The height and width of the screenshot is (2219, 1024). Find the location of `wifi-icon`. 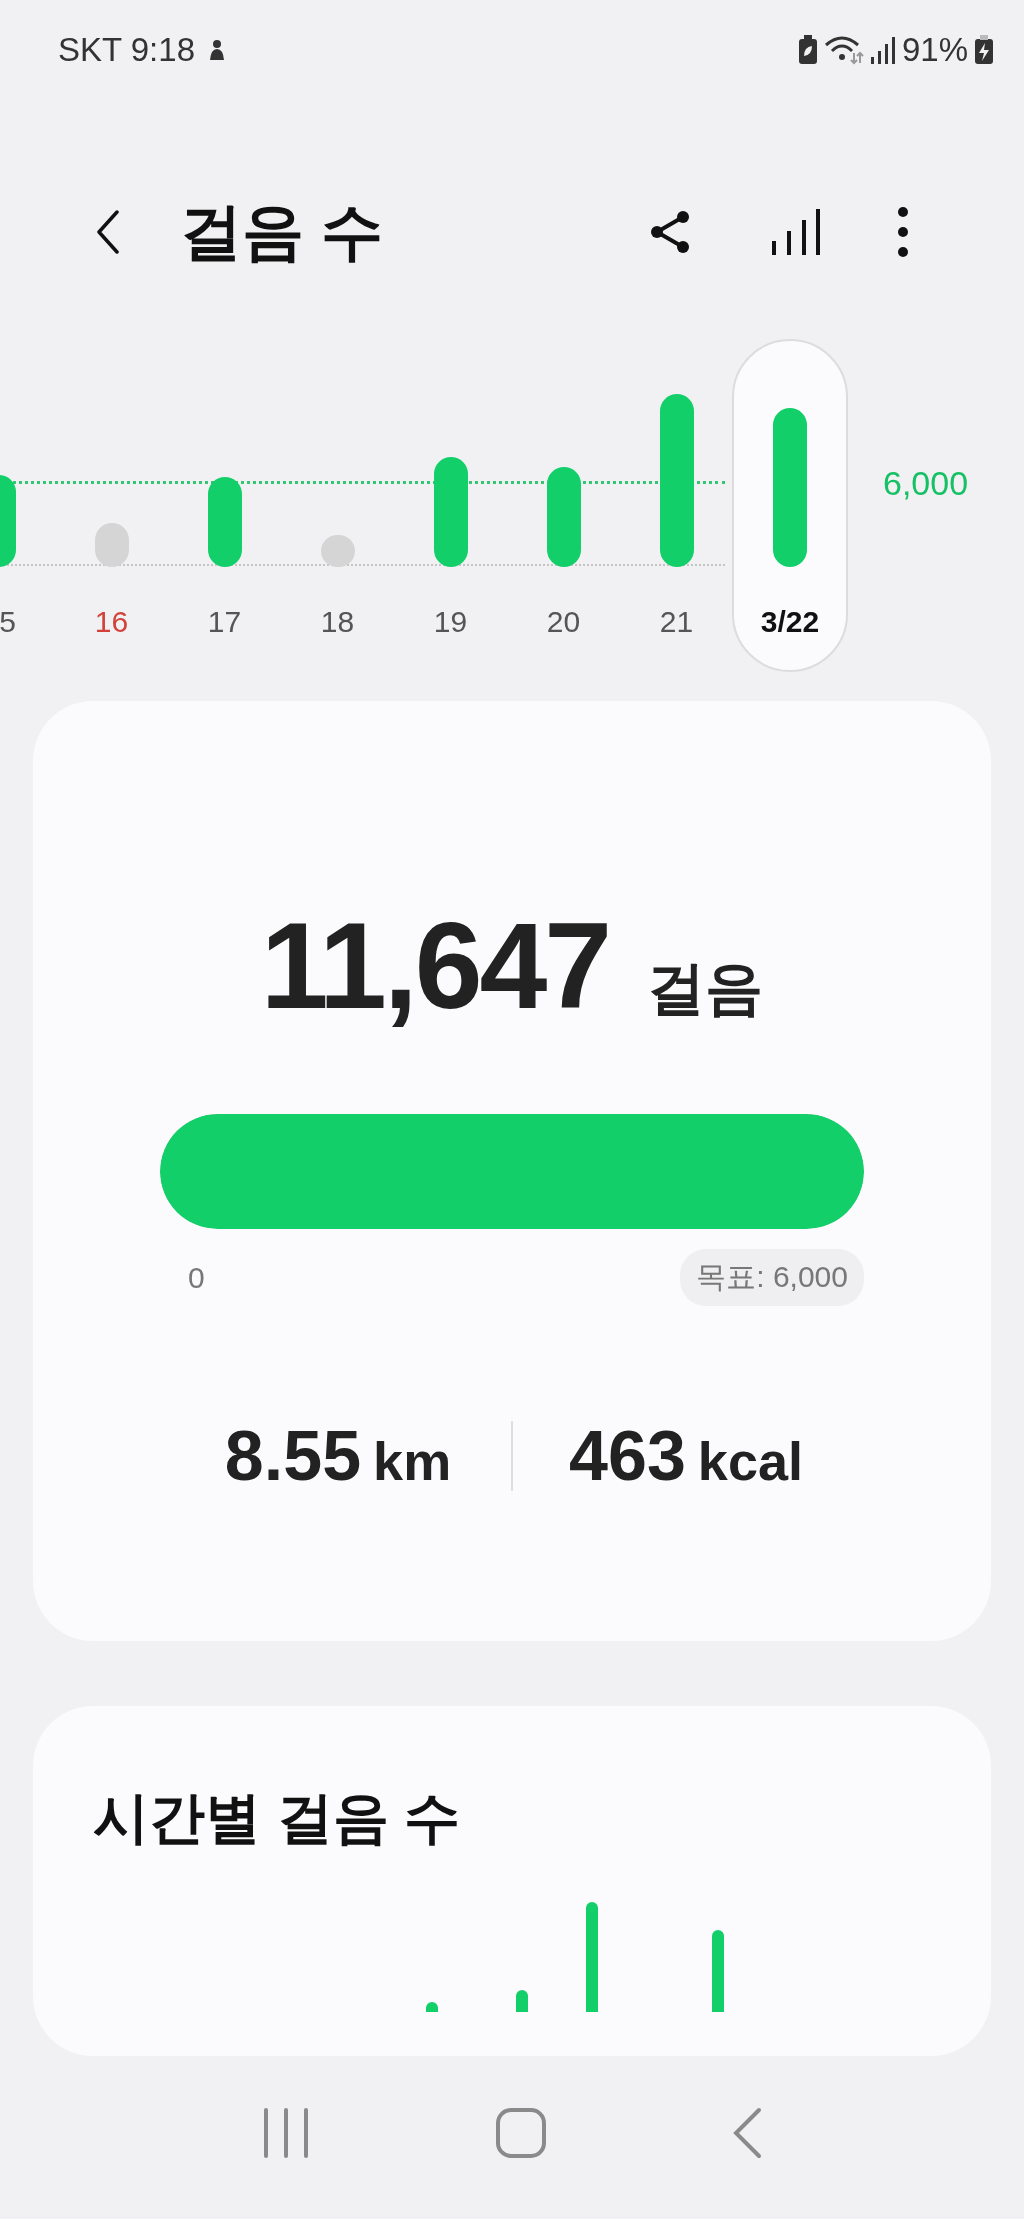

wifi-icon is located at coordinates (843, 50).